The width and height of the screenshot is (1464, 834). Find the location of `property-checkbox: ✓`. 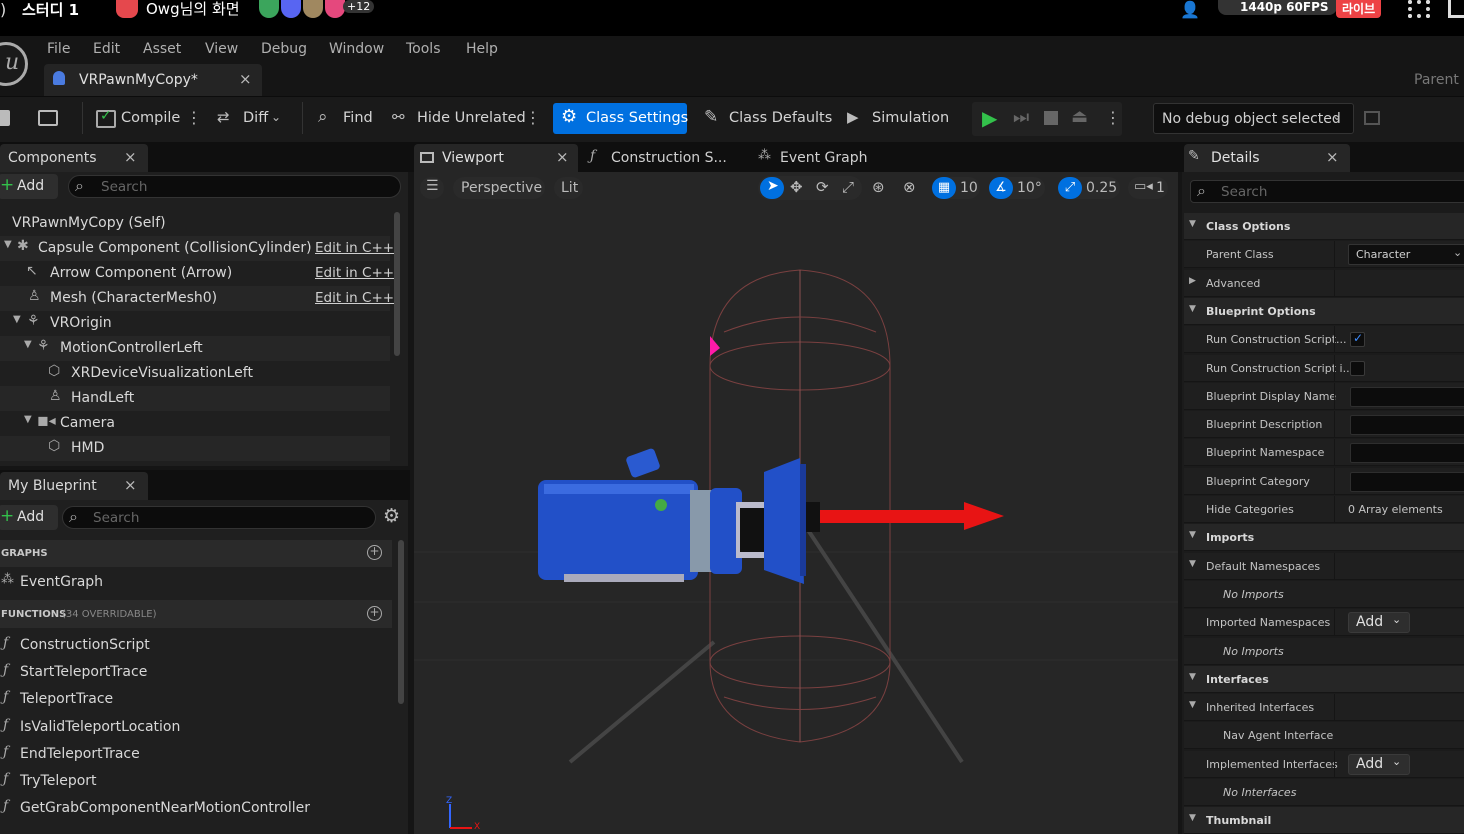

property-checkbox: ✓ is located at coordinates (1357, 339).